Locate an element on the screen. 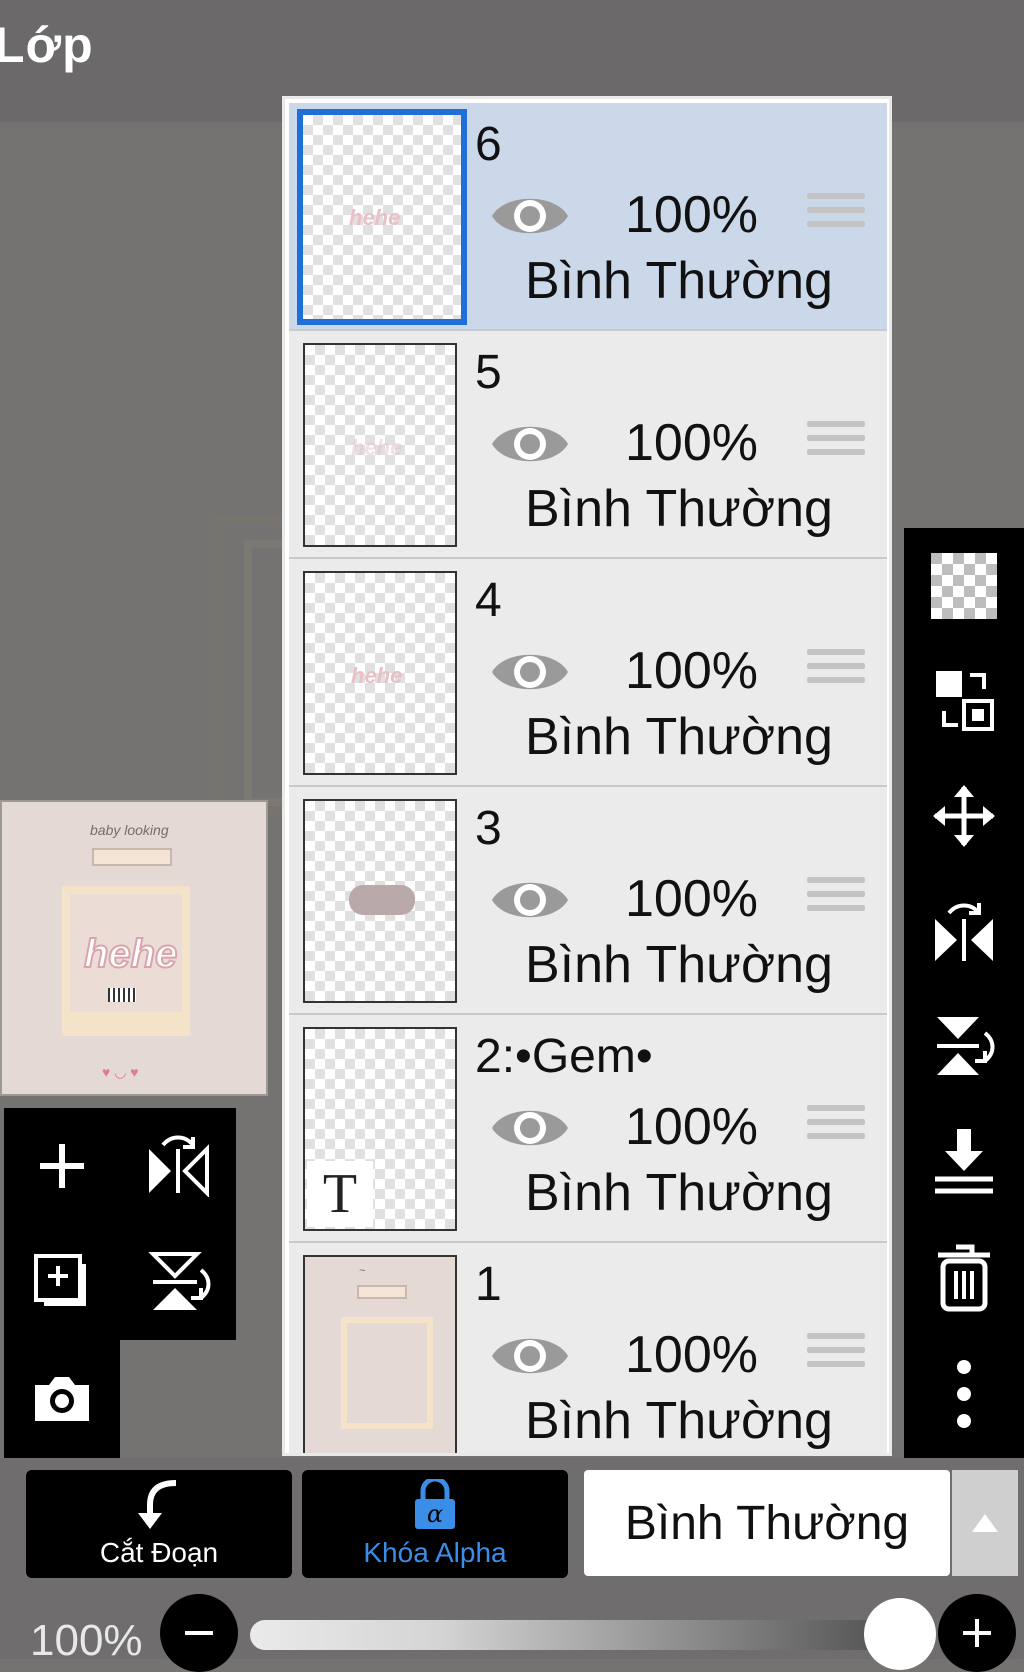 This screenshot has width=1024, height=1672. heart-icon: ♥ ◡ ♥ is located at coordinates (120, 1072).